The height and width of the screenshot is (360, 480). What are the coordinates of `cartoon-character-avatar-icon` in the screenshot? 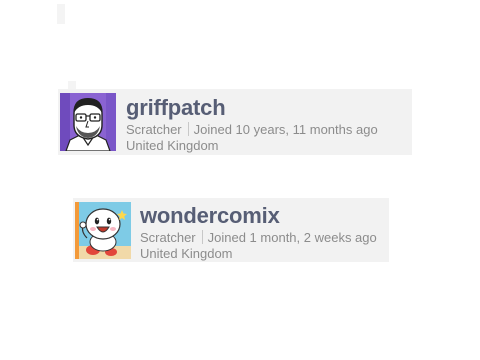 It's located at (103, 230).